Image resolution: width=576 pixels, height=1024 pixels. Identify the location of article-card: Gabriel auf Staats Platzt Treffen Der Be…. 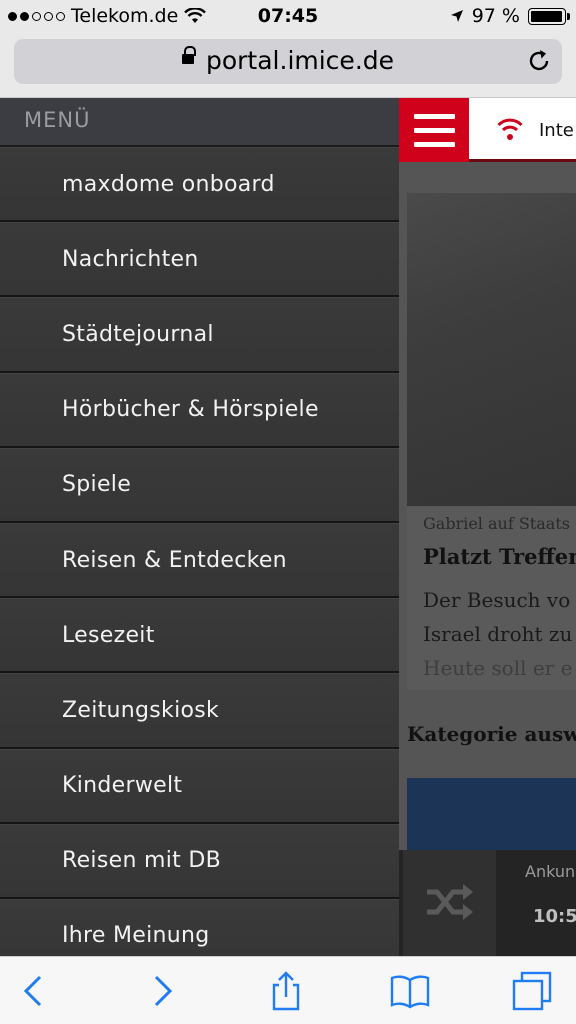
(491, 598).